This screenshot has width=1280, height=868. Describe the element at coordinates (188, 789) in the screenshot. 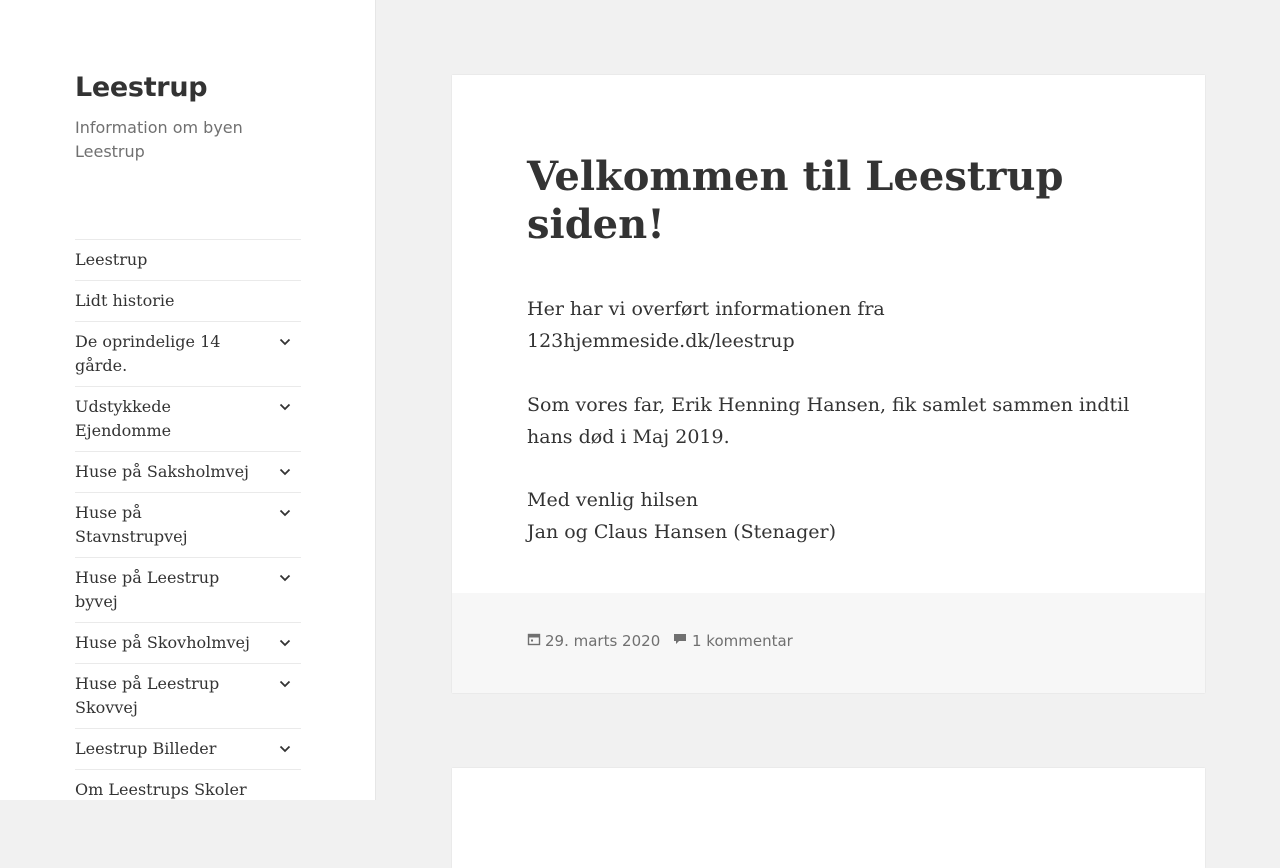

I see `nav-item-label: Om Leestrups Skoler` at that location.